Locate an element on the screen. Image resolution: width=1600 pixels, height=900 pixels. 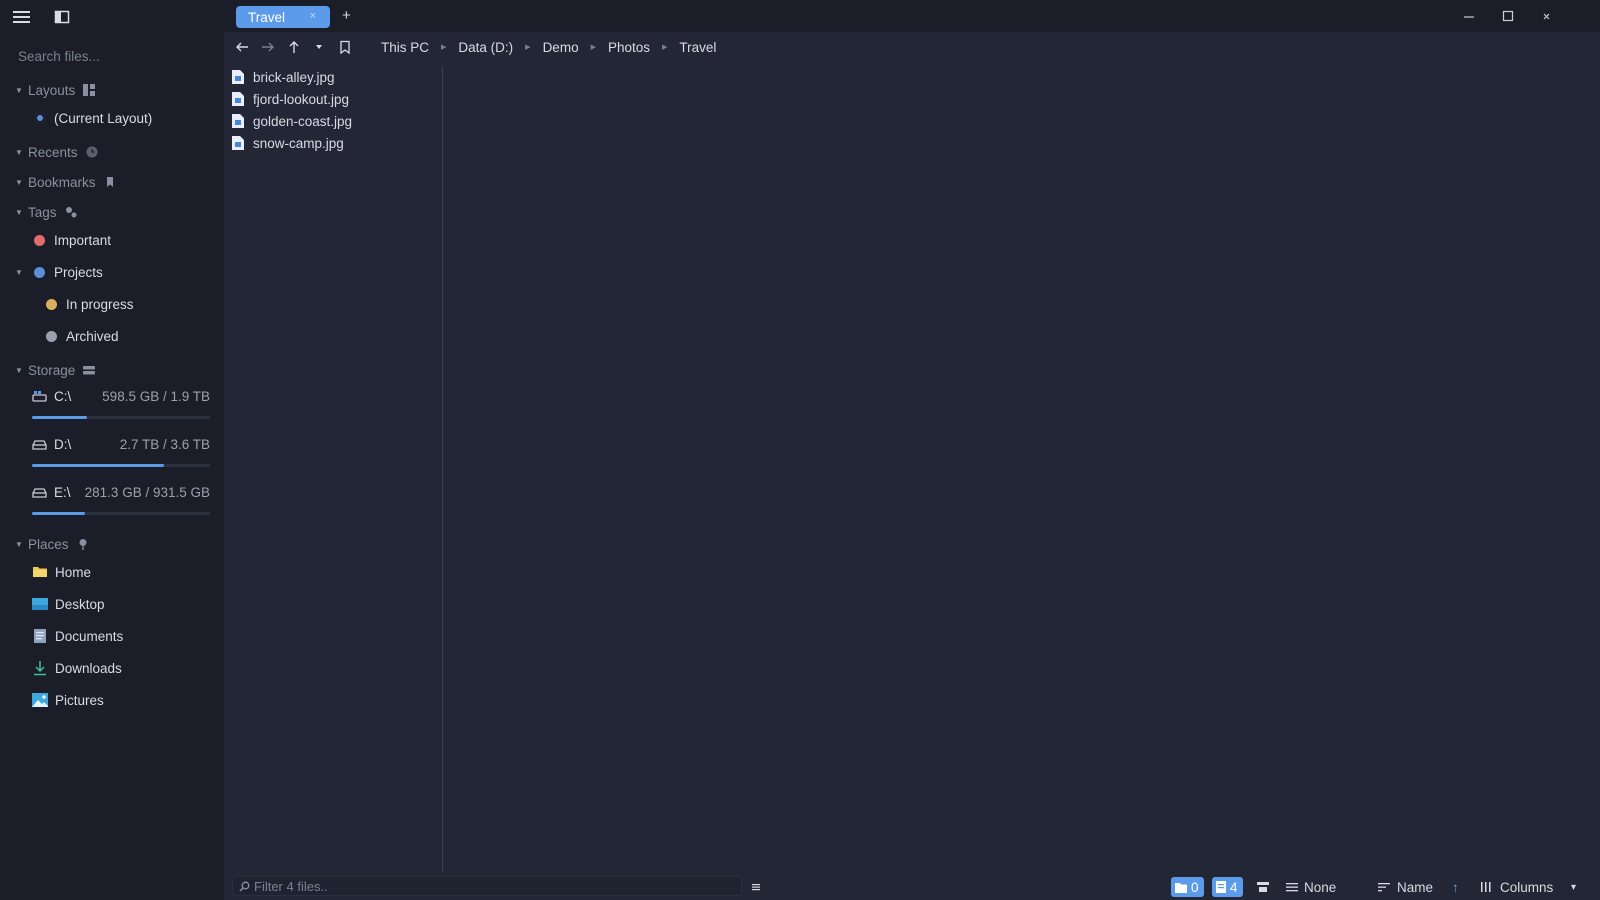
list-icon is located at coordinates (1292, 887).